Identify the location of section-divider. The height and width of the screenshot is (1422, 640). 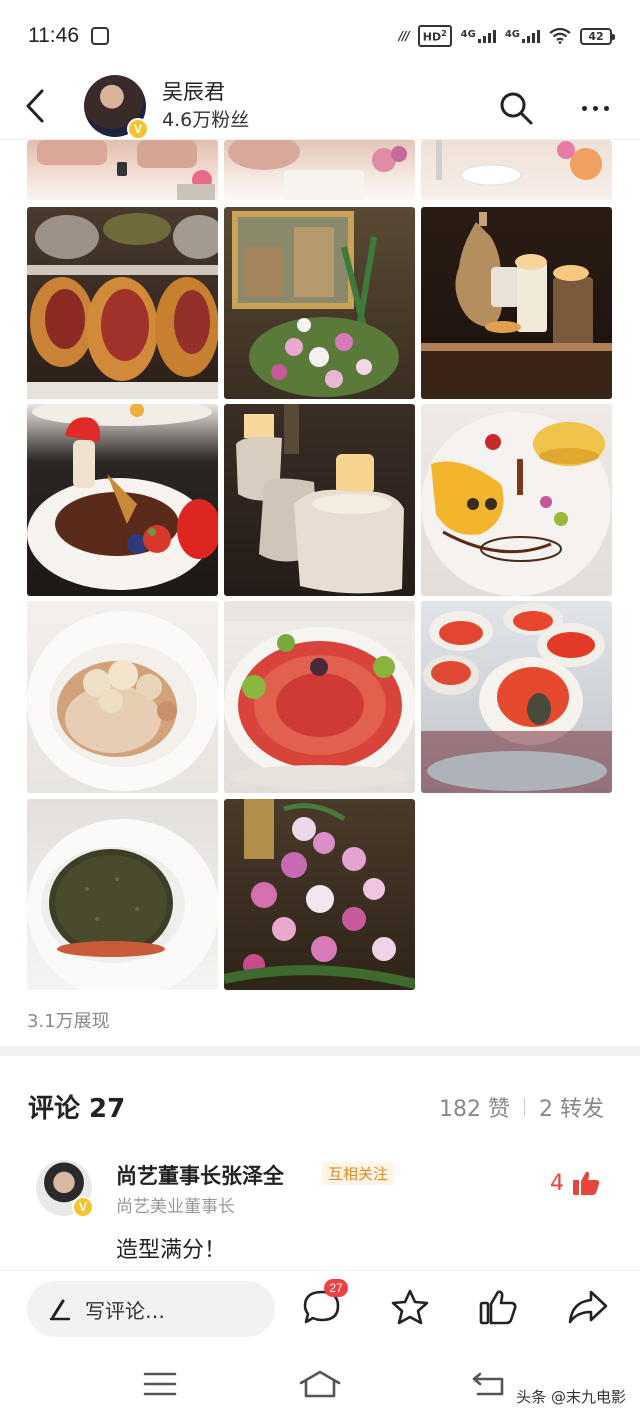
(320, 1051).